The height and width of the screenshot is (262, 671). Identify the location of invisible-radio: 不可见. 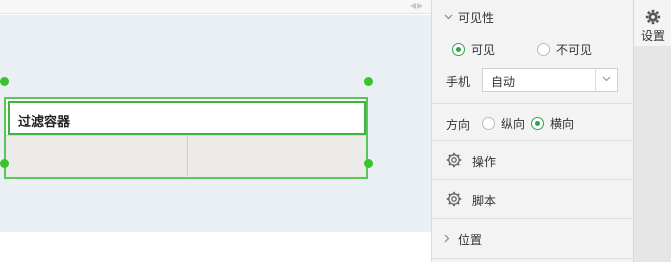
(564, 49).